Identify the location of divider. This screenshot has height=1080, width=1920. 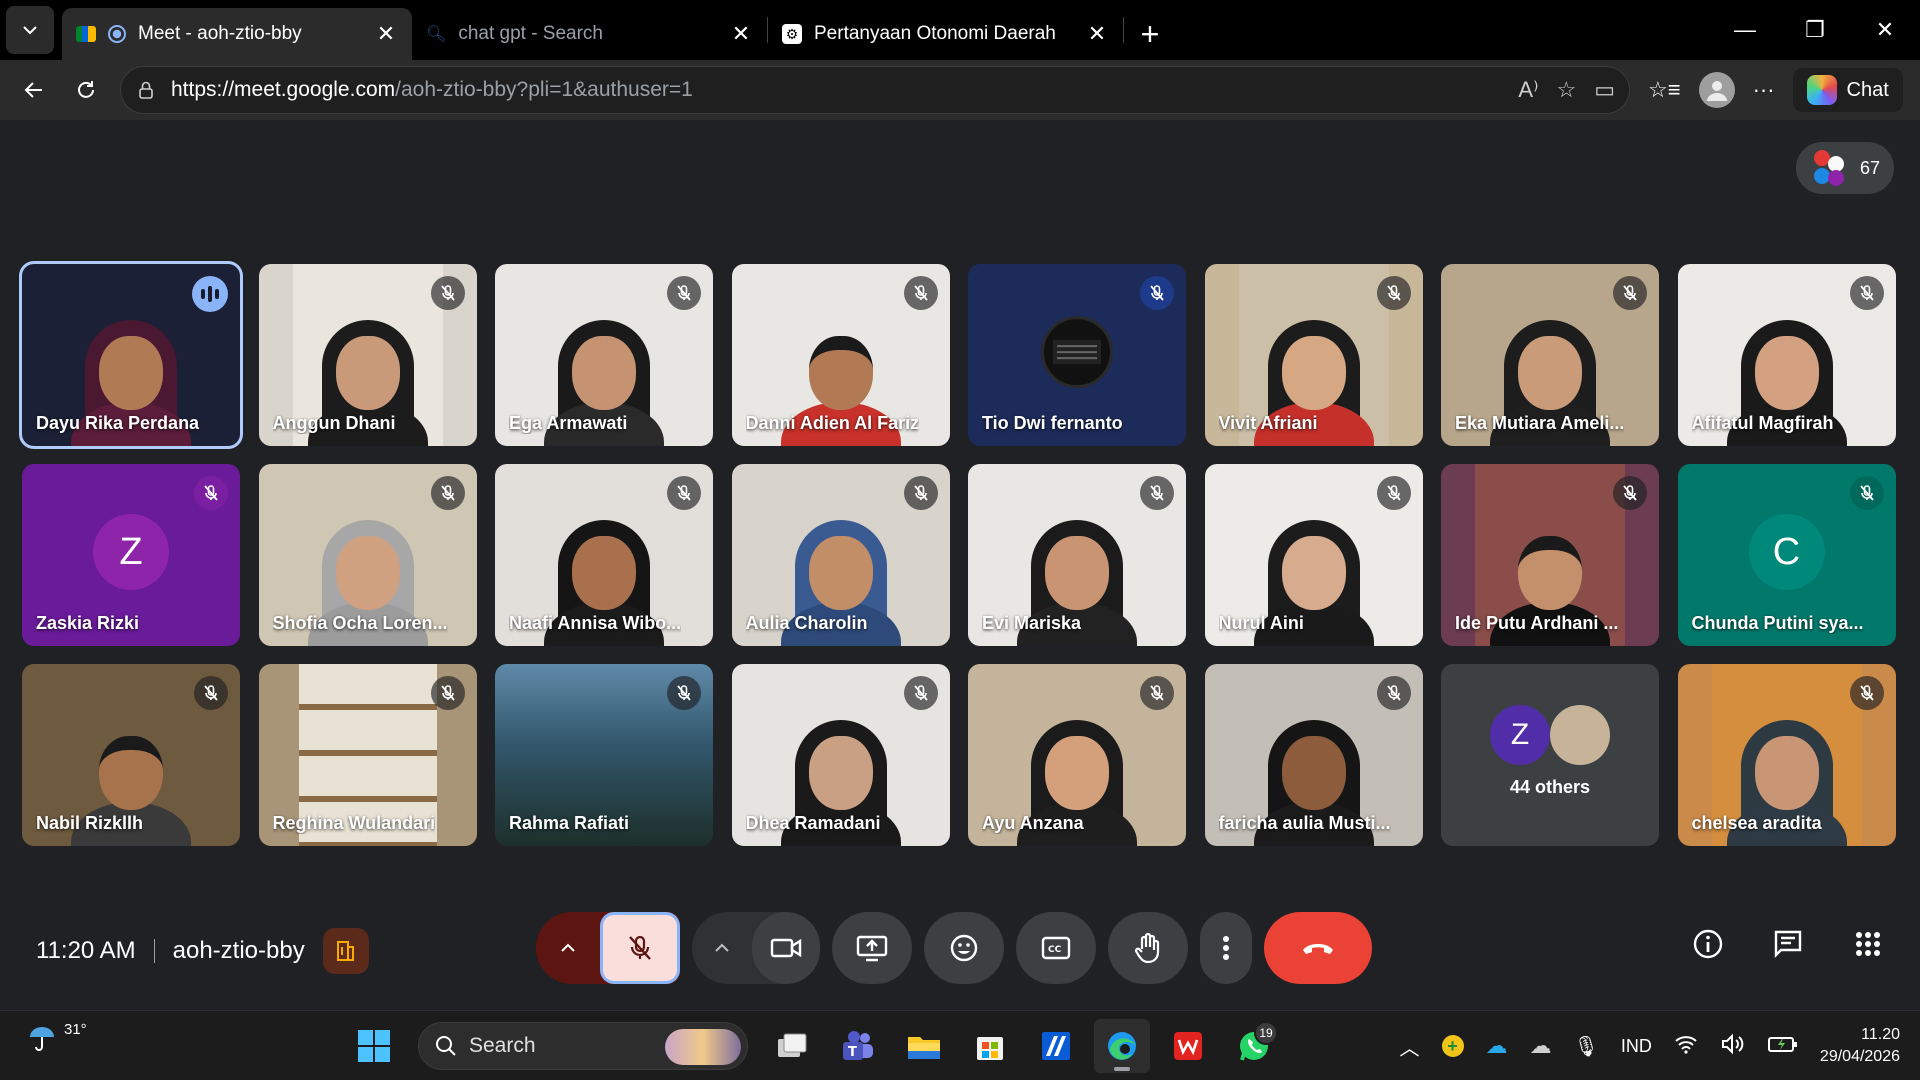
(154, 951).